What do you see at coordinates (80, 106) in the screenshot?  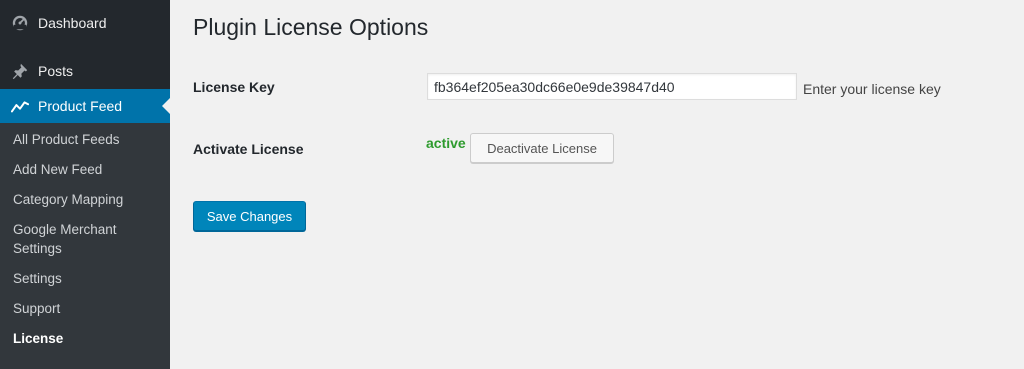 I see `sidebar-item-label: Product Feed` at bounding box center [80, 106].